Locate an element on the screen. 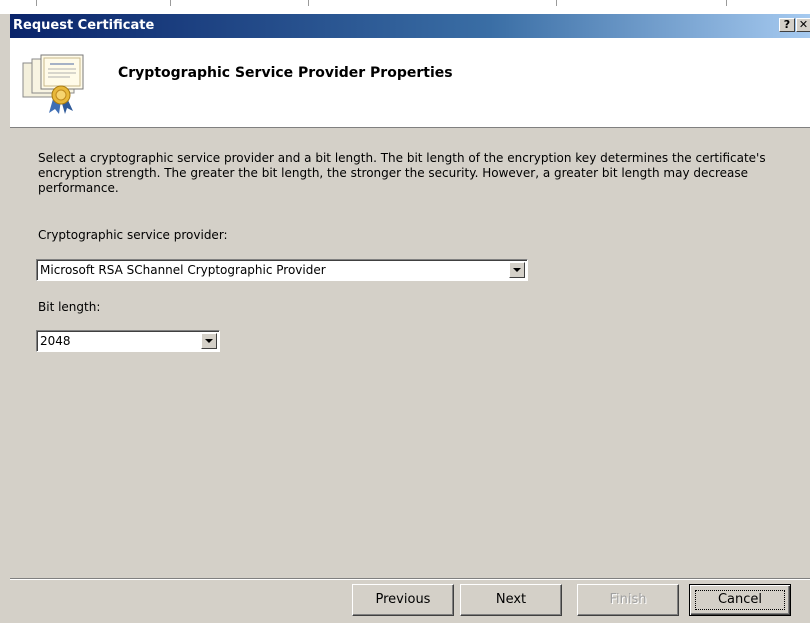 This screenshot has height=623, width=810. help-icon: ? is located at coordinates (787, 24).